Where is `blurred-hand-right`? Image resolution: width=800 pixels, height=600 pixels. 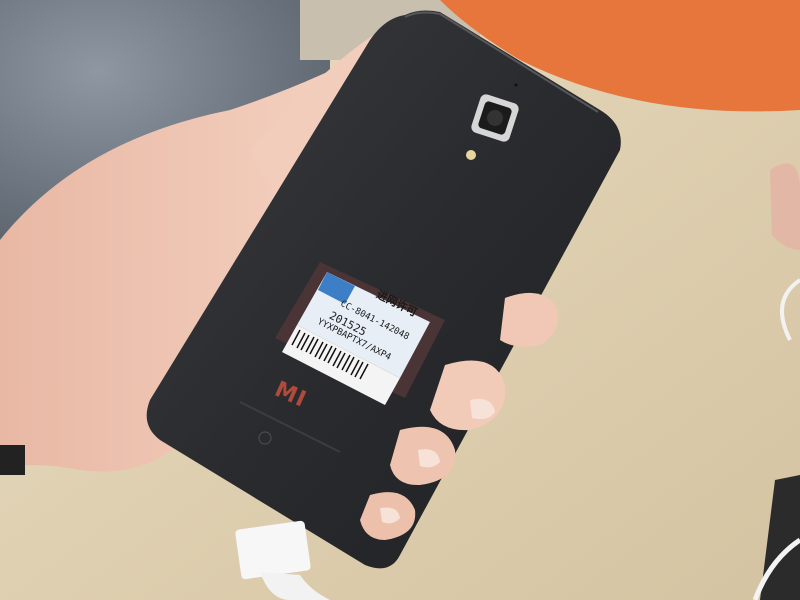 blurred-hand-right is located at coordinates (785, 206).